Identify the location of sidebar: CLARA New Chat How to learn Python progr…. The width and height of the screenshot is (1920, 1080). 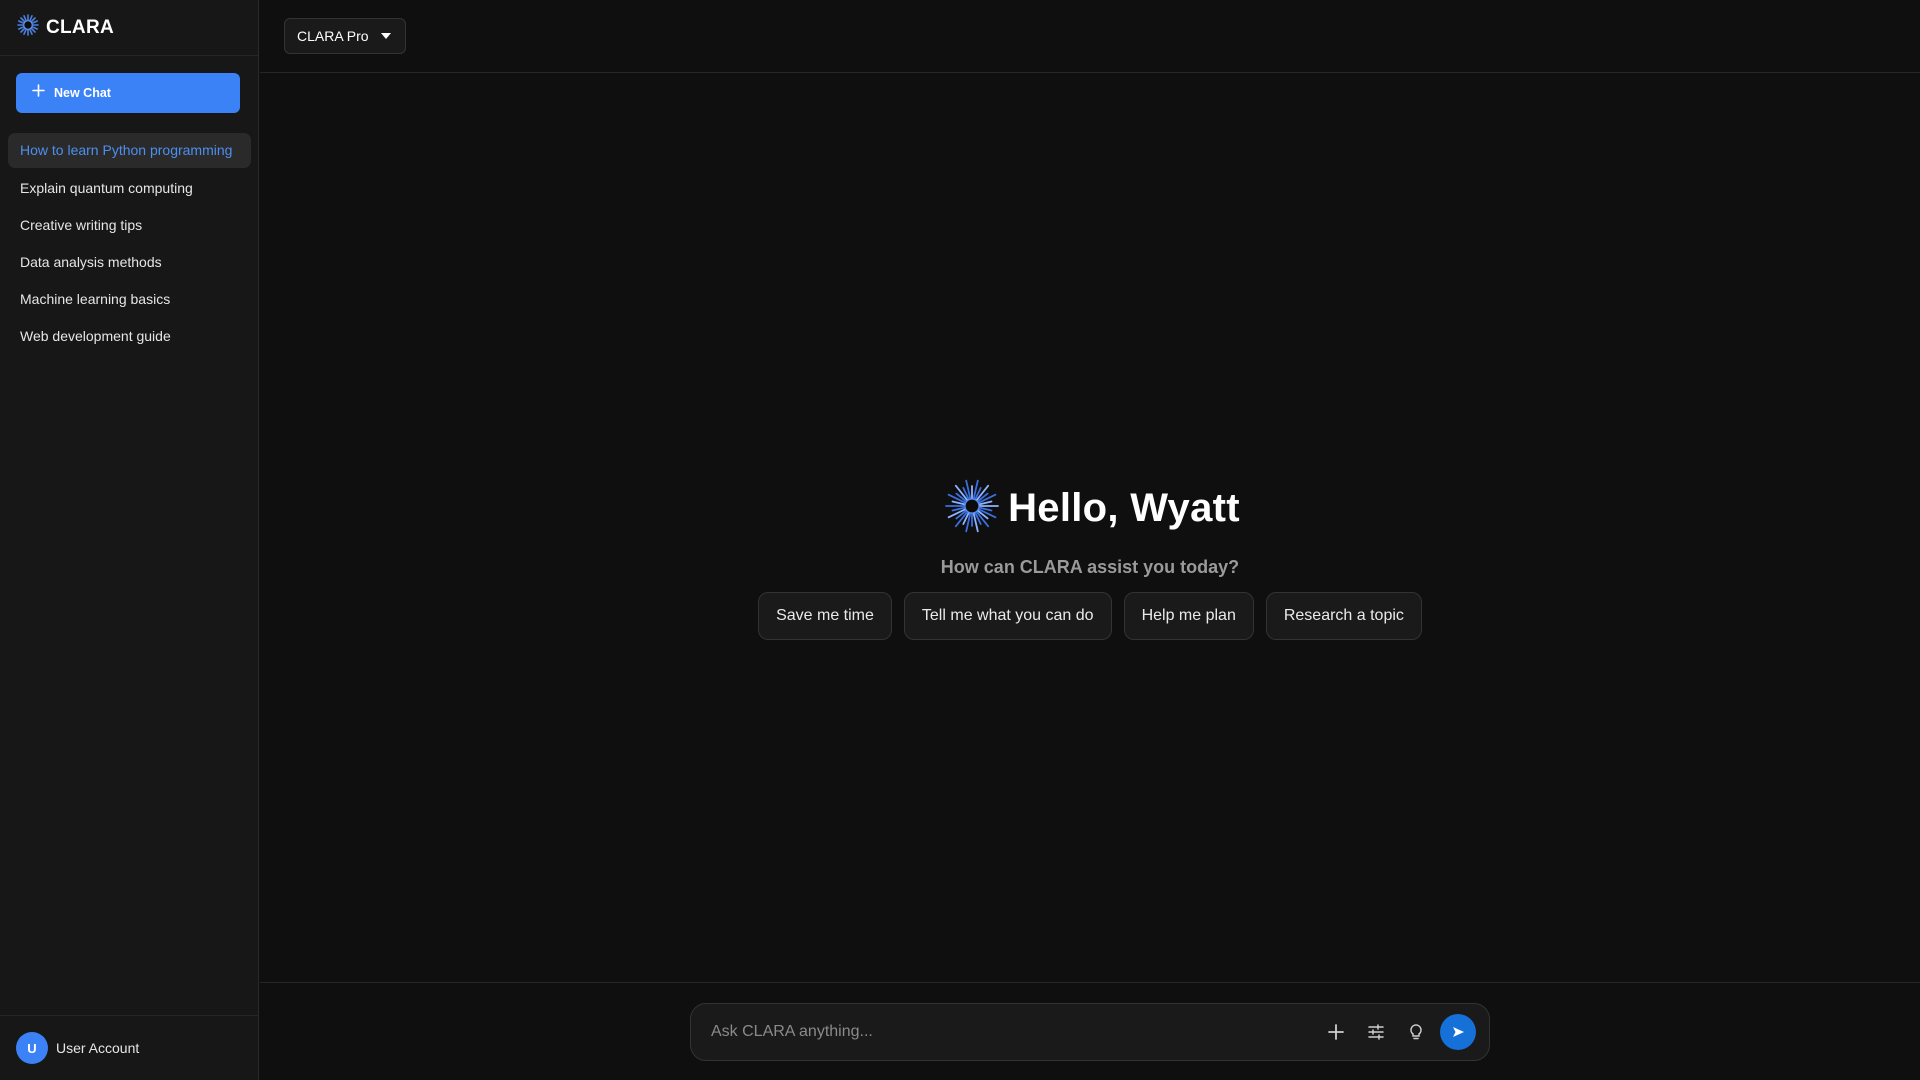
(129, 540).